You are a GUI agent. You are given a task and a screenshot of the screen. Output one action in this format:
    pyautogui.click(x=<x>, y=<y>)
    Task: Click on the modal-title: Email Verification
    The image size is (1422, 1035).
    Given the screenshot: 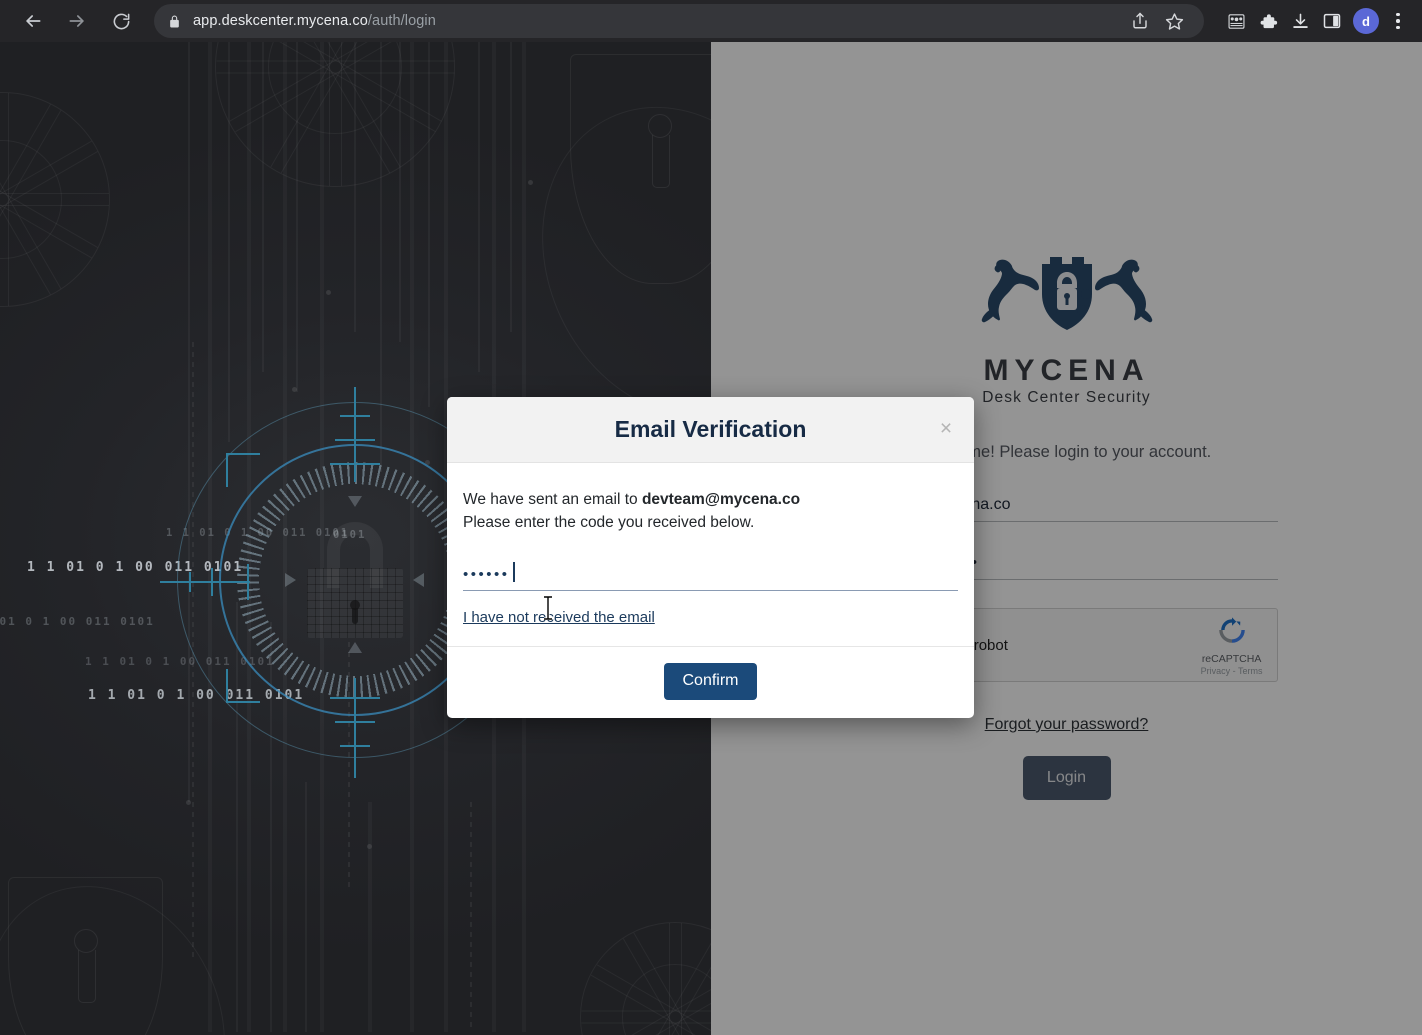 What is the action you would take?
    pyautogui.click(x=710, y=429)
    